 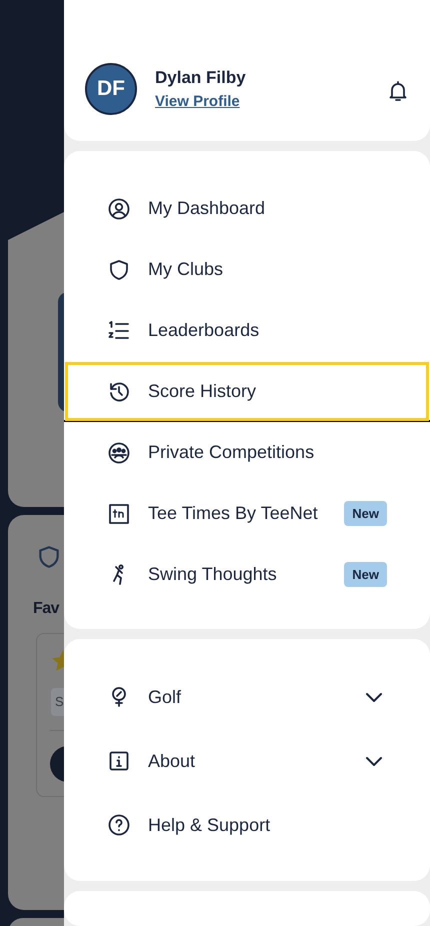 I want to click on help-icon, so click(x=119, y=825).